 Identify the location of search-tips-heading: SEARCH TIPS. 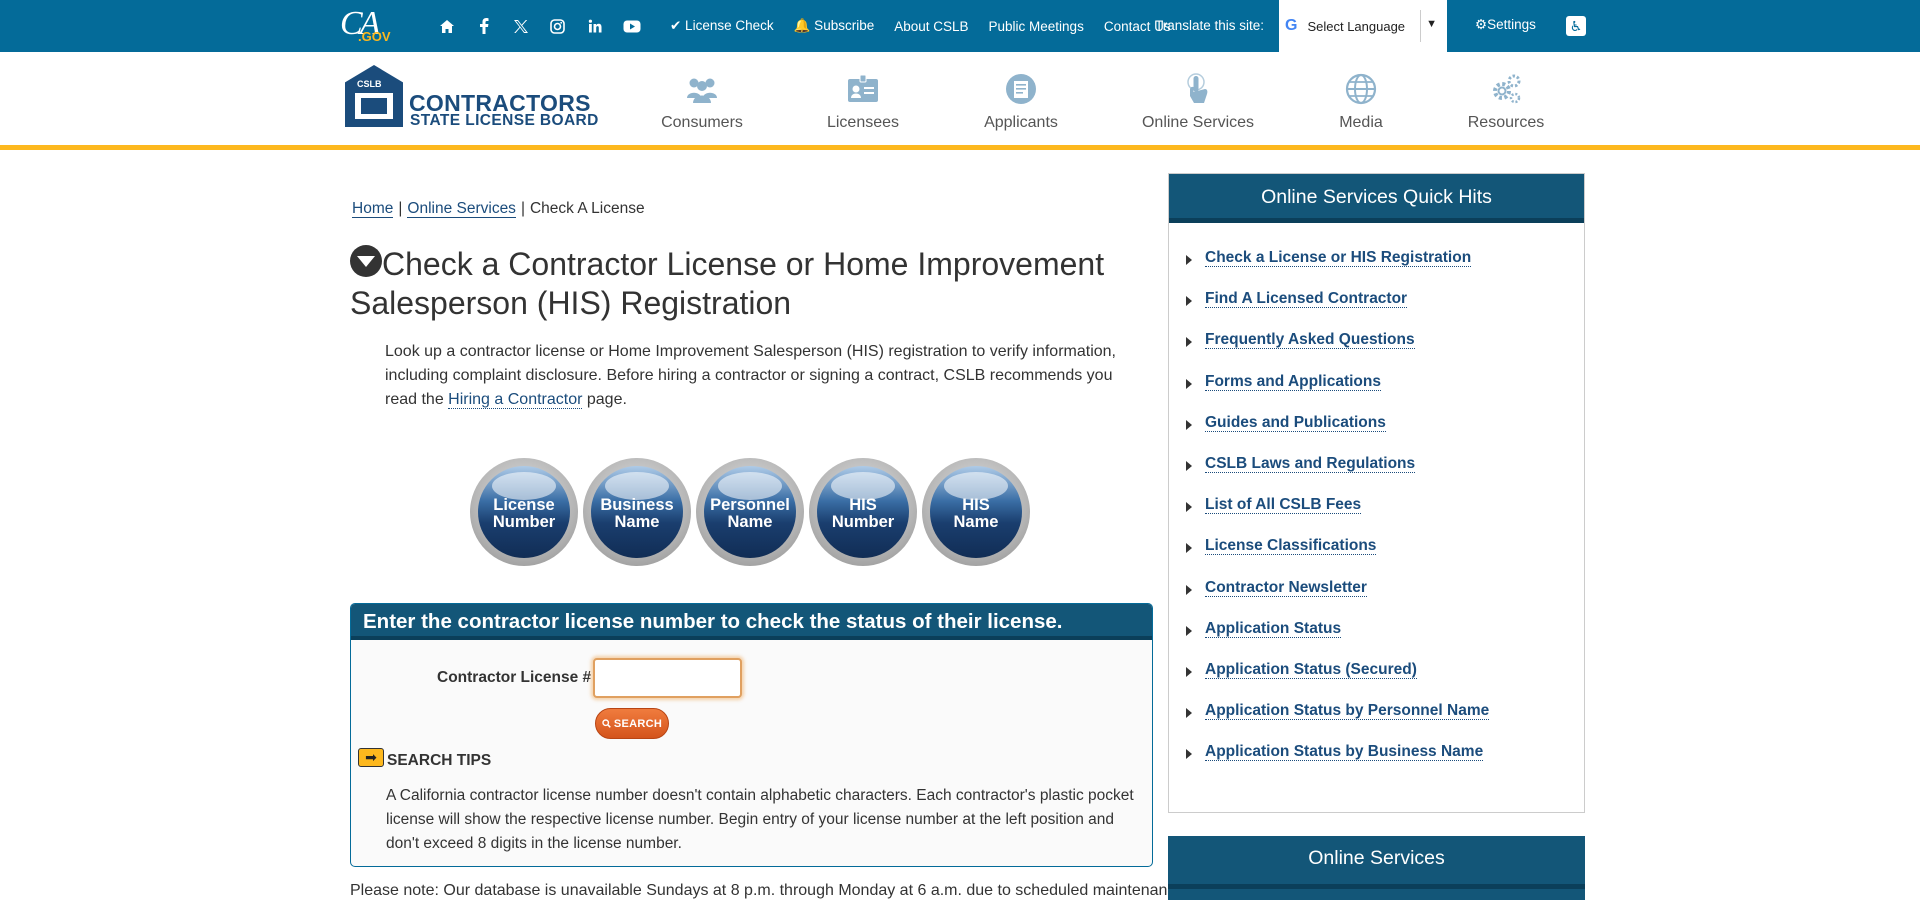
(439, 760).